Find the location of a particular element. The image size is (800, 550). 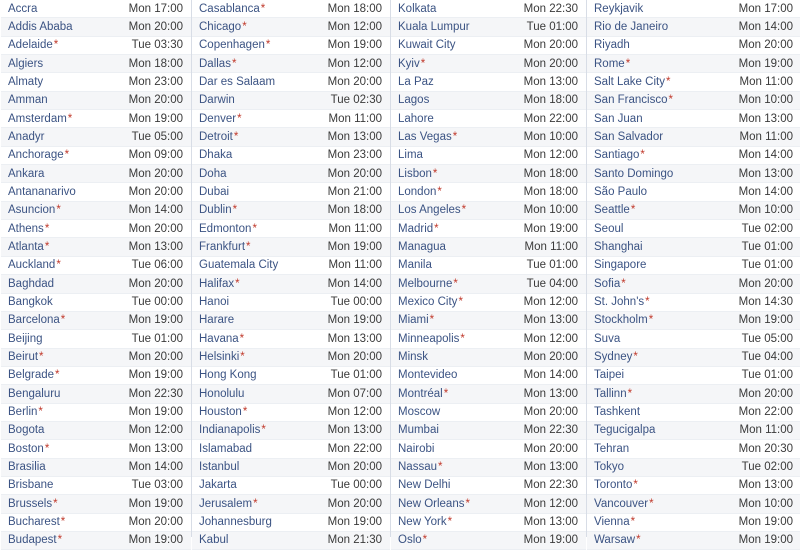

table-row: Kuwait City Mon 20:00 is located at coordinates (488, 46).